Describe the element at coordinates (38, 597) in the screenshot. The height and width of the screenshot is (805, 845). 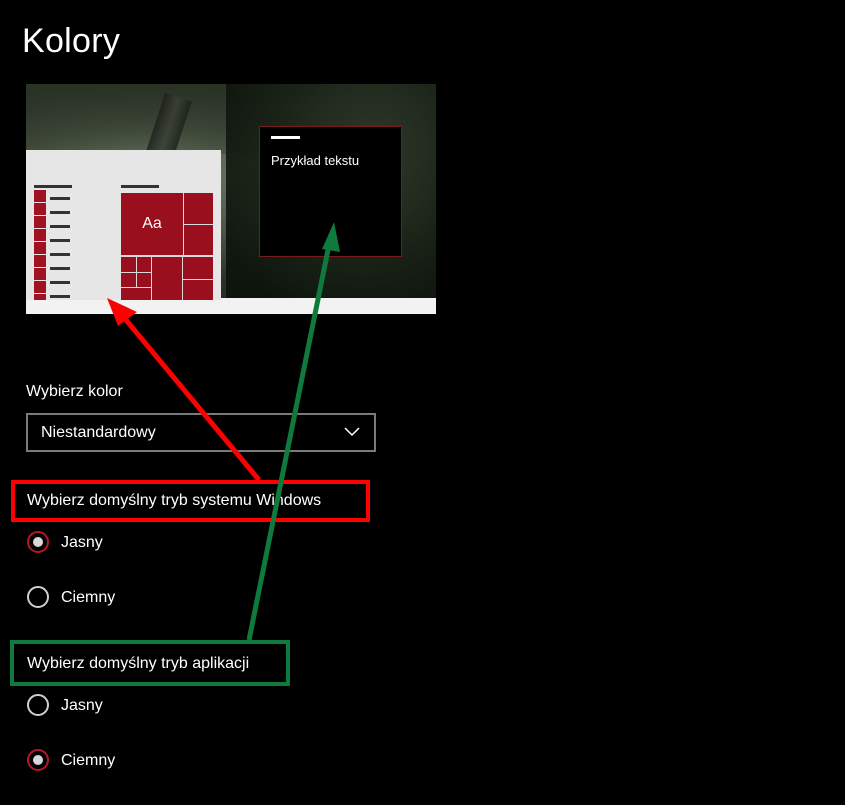
I see `windows-mode-dark-radio` at that location.